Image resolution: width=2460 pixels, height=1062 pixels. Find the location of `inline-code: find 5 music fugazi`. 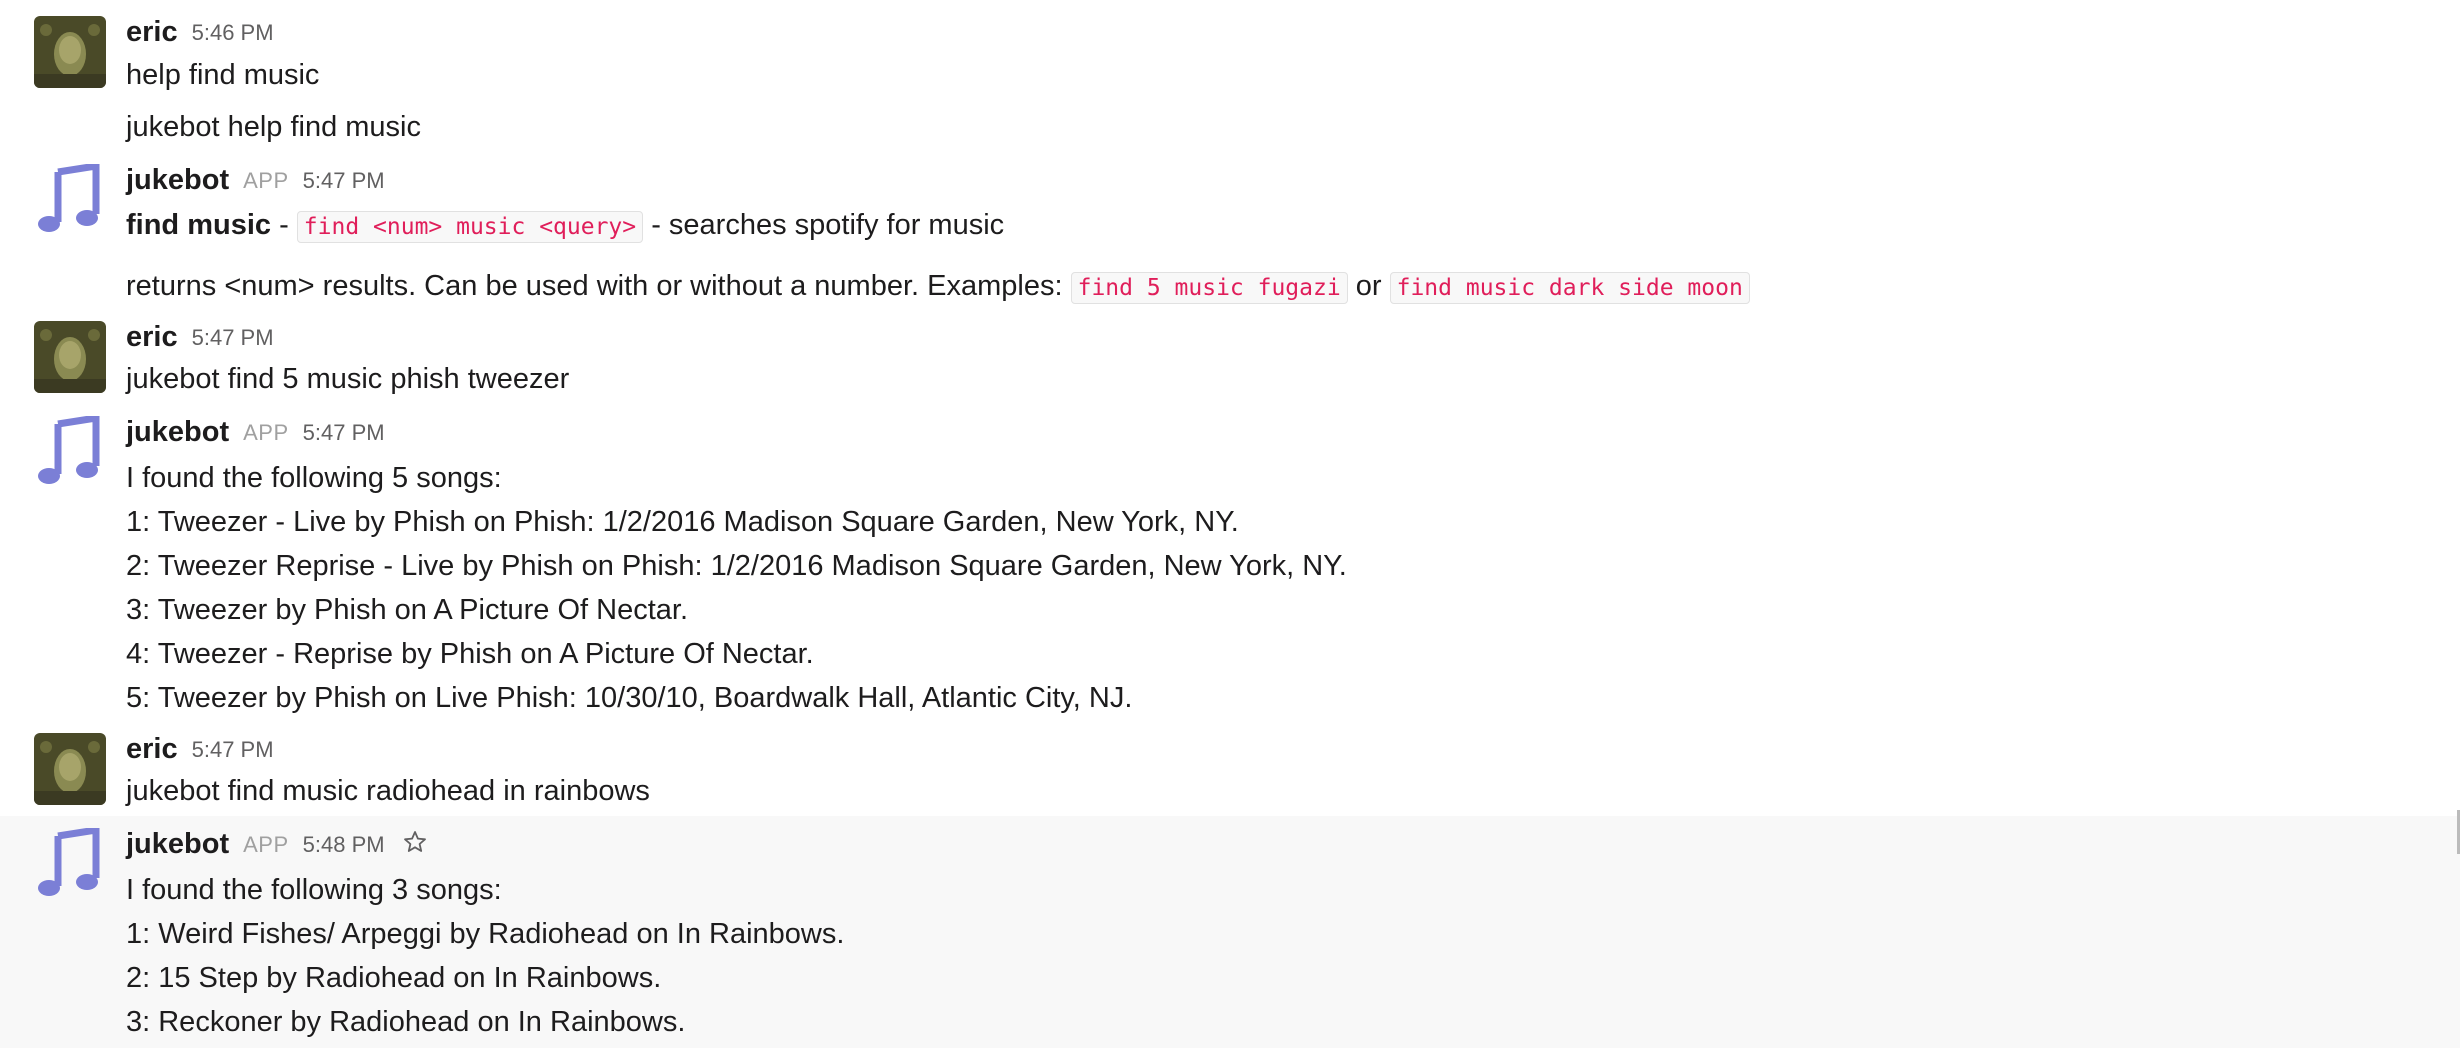

inline-code: find 5 music fugazi is located at coordinates (1209, 288).